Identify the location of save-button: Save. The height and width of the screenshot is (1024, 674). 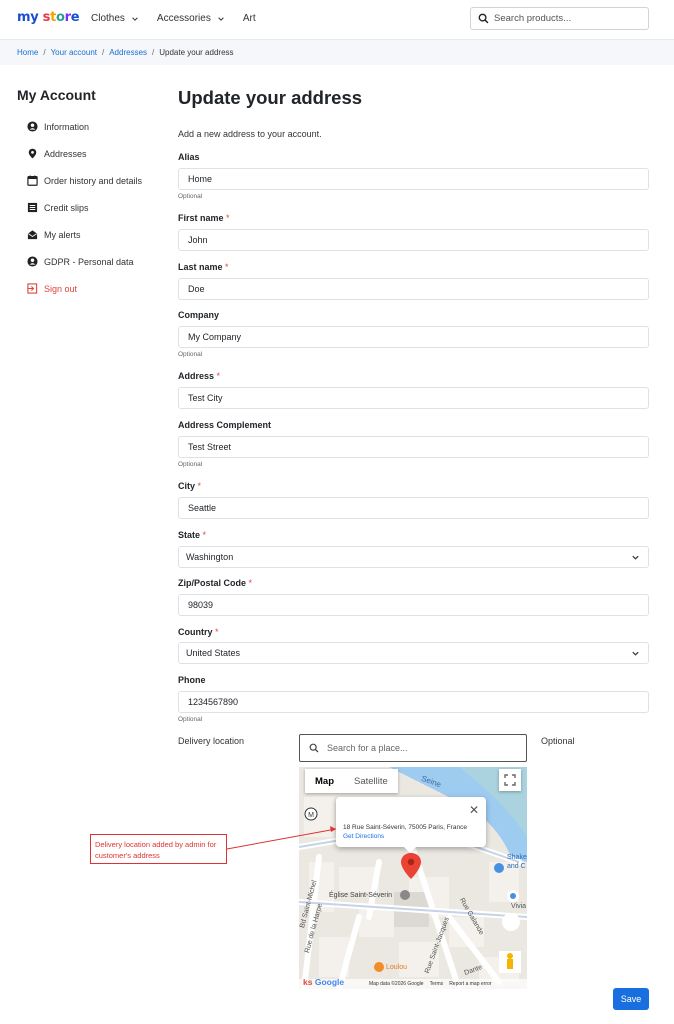
(631, 999).